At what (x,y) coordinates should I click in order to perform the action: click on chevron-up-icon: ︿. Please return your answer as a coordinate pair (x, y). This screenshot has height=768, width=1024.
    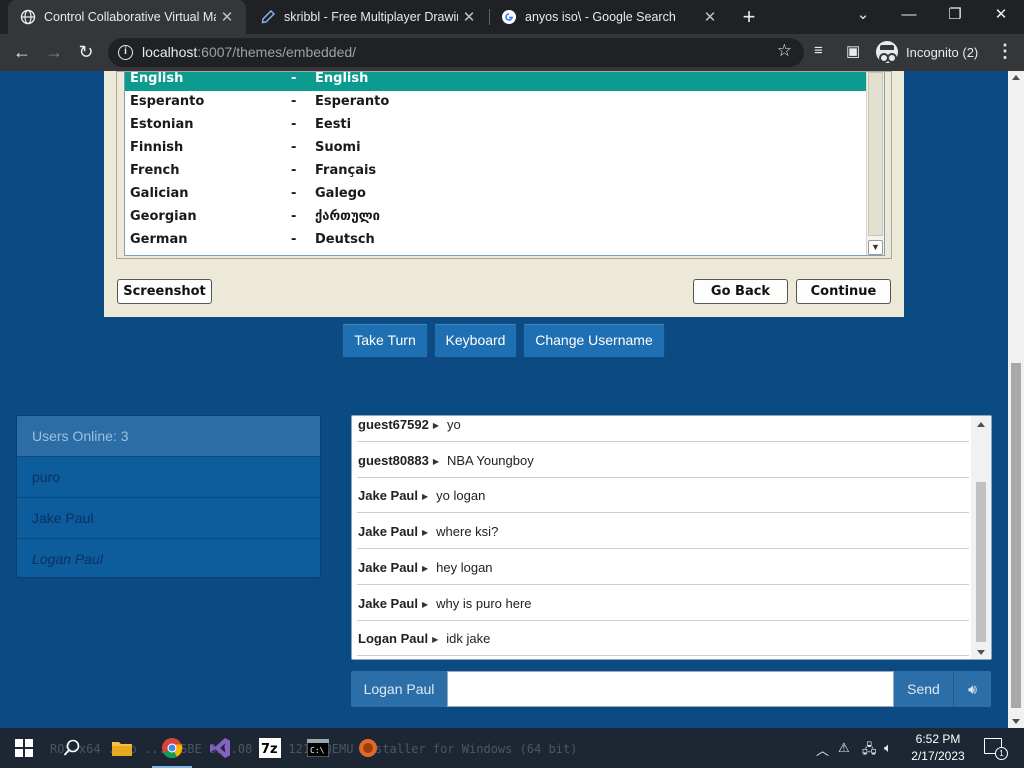
    Looking at the image, I should click on (822, 749).